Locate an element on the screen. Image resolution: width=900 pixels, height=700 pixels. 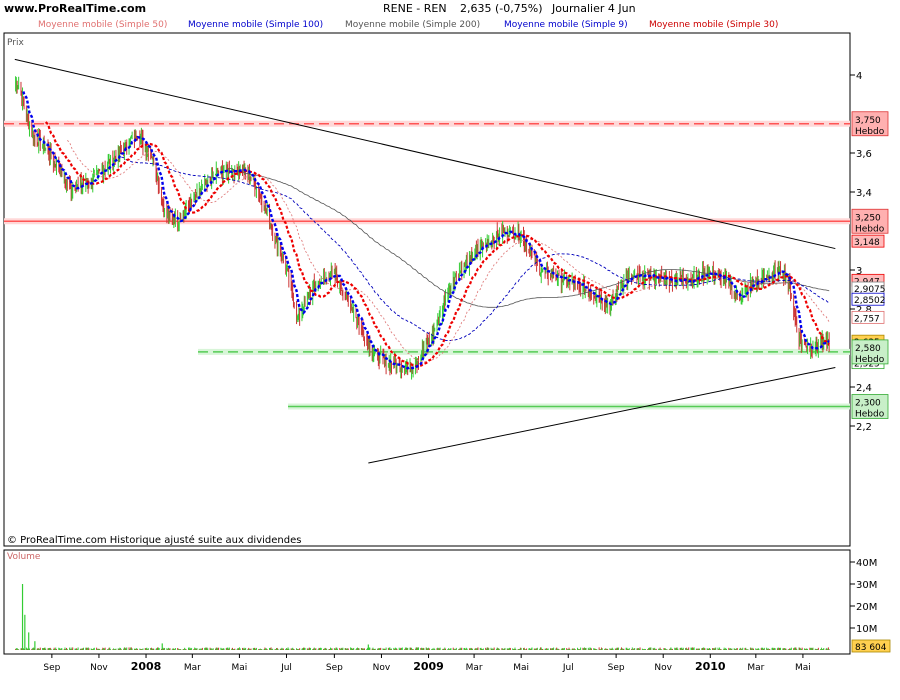
y-tick-label: 3,6 is located at coordinates (864, 154).